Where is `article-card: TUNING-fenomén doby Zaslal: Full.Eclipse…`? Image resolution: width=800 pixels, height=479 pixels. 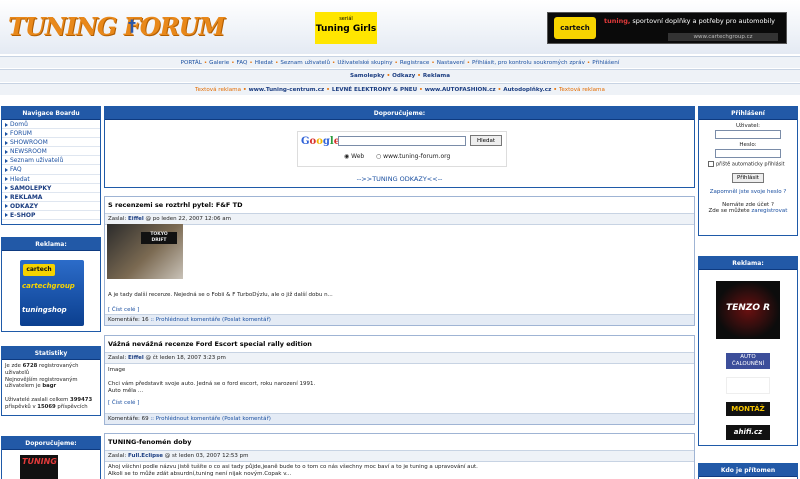 article-card: TUNING-fenomén doby Zaslal: Full.Eclipse… is located at coordinates (399, 456).